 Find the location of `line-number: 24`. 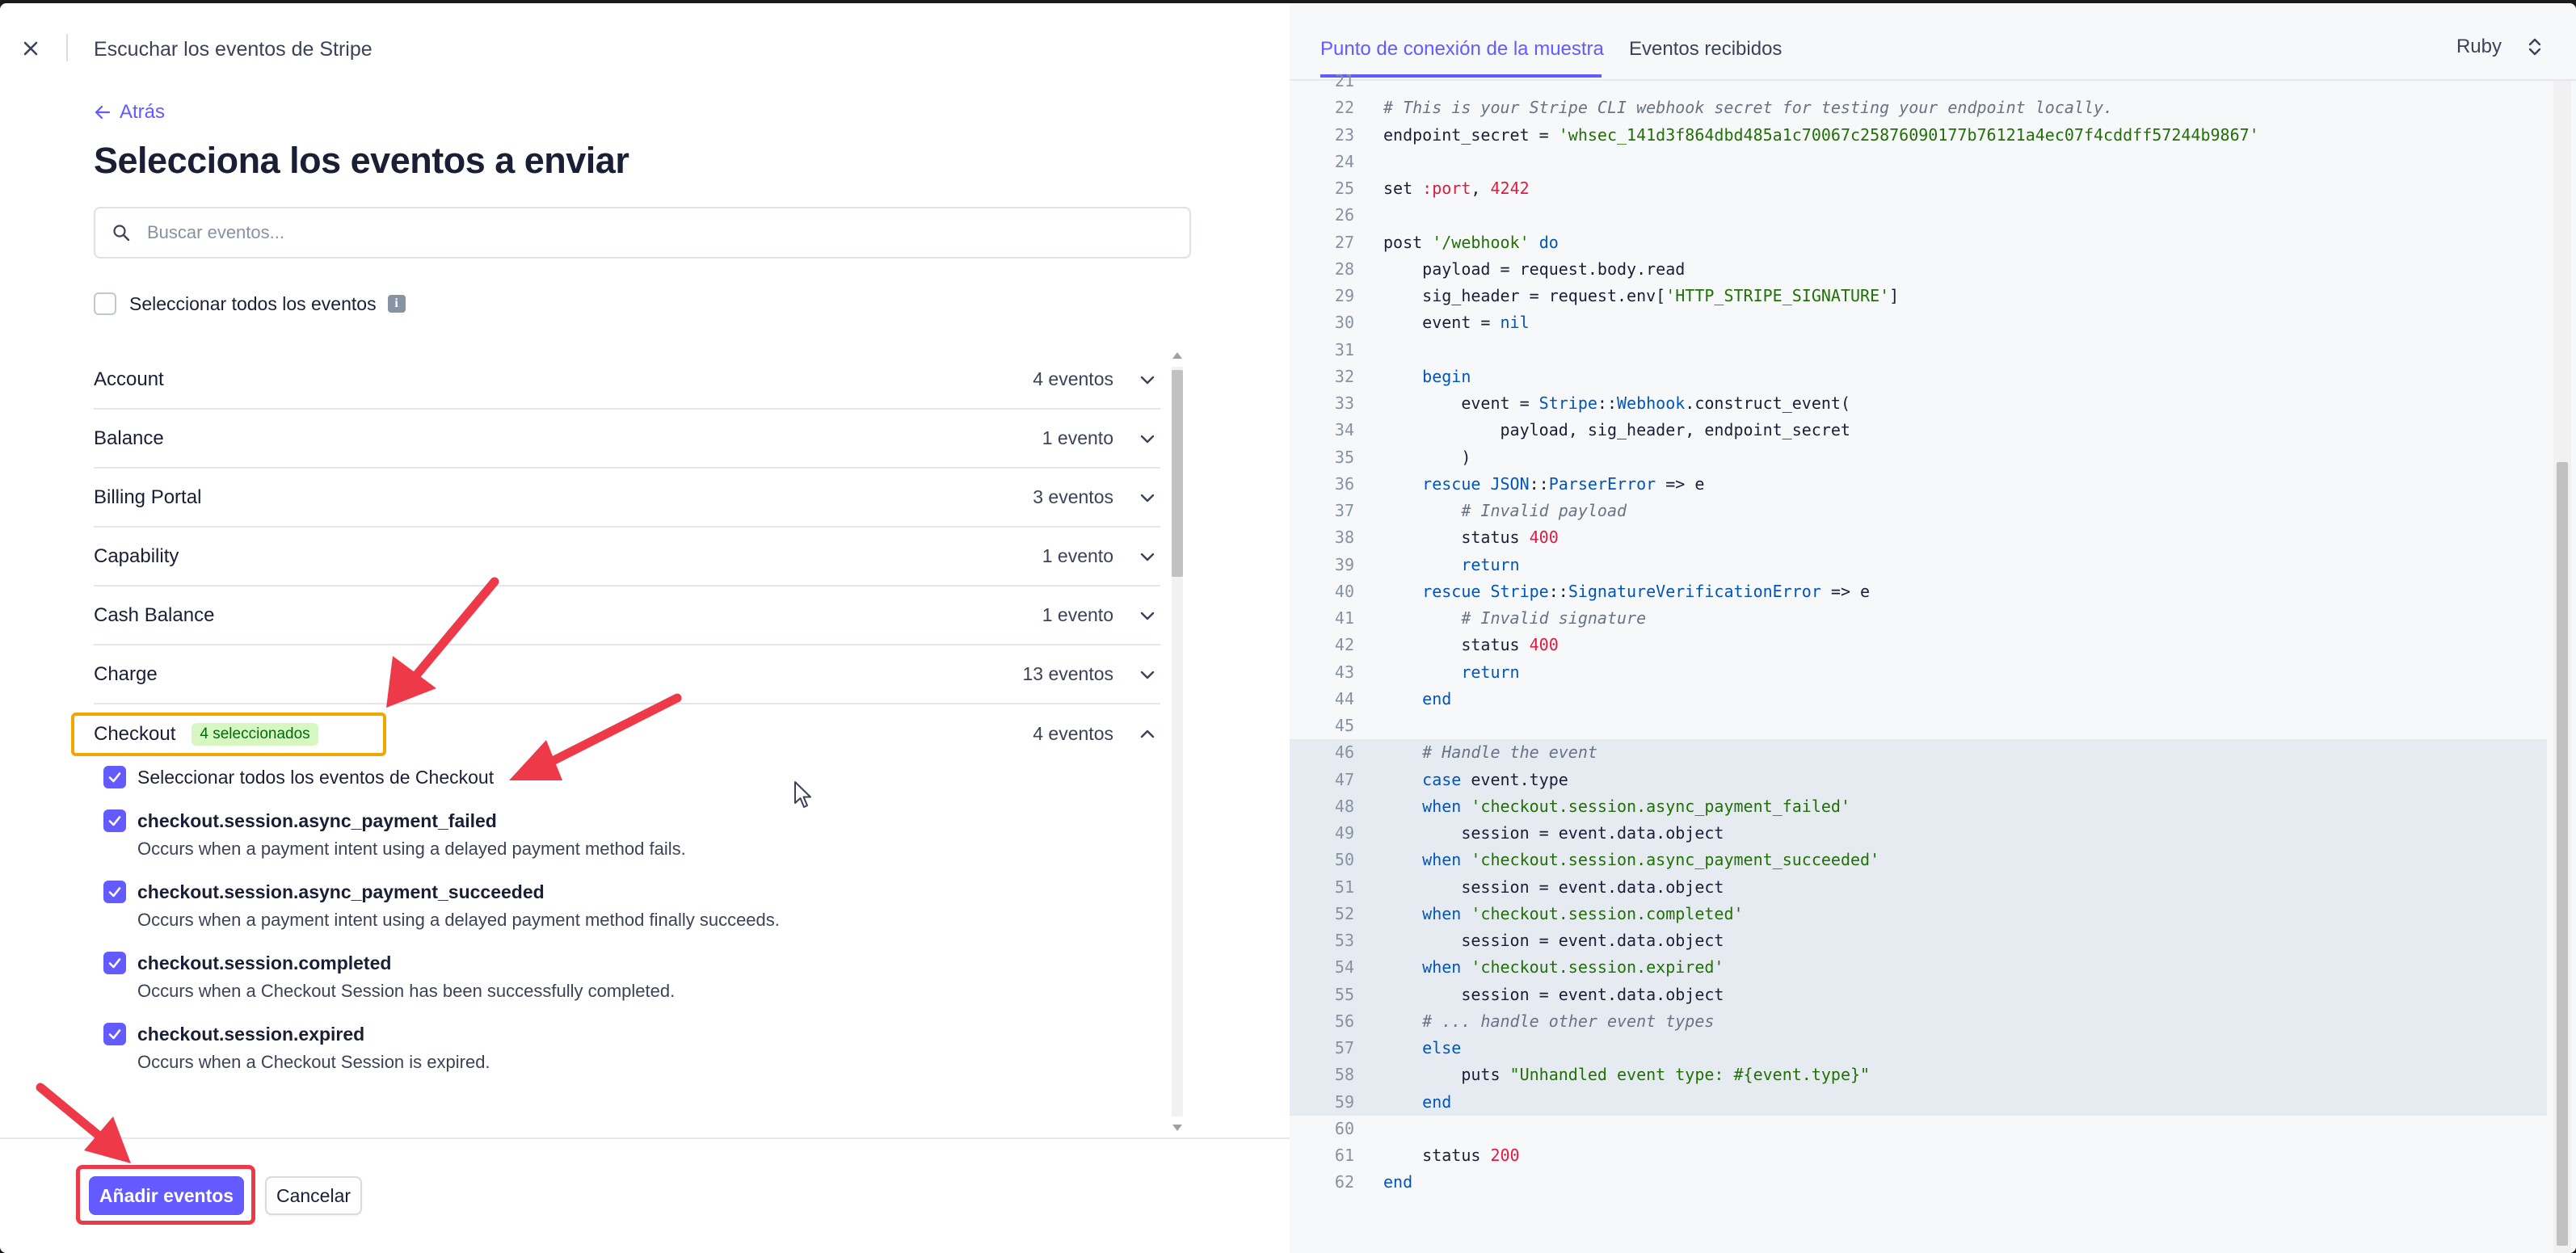

line-number: 24 is located at coordinates (1344, 161).